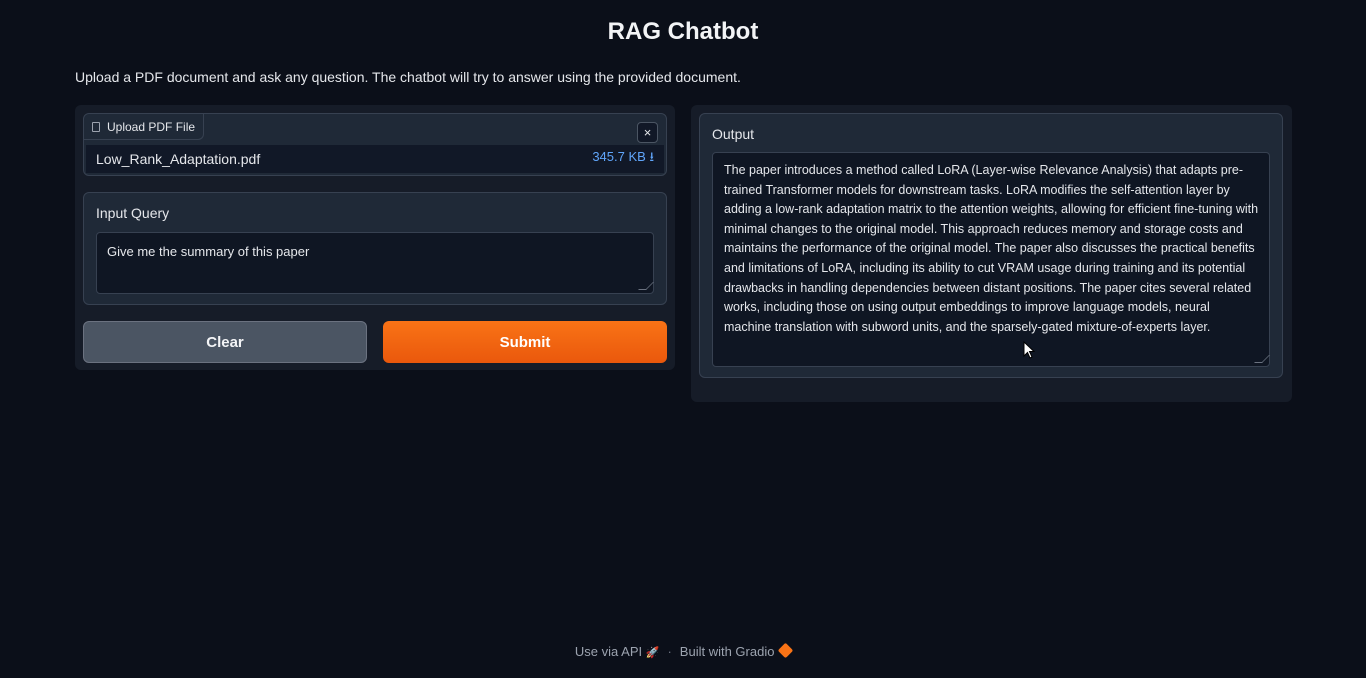 The height and width of the screenshot is (678, 1366). What do you see at coordinates (608, 651) in the screenshot?
I see `use-via-api-label: Use via API` at bounding box center [608, 651].